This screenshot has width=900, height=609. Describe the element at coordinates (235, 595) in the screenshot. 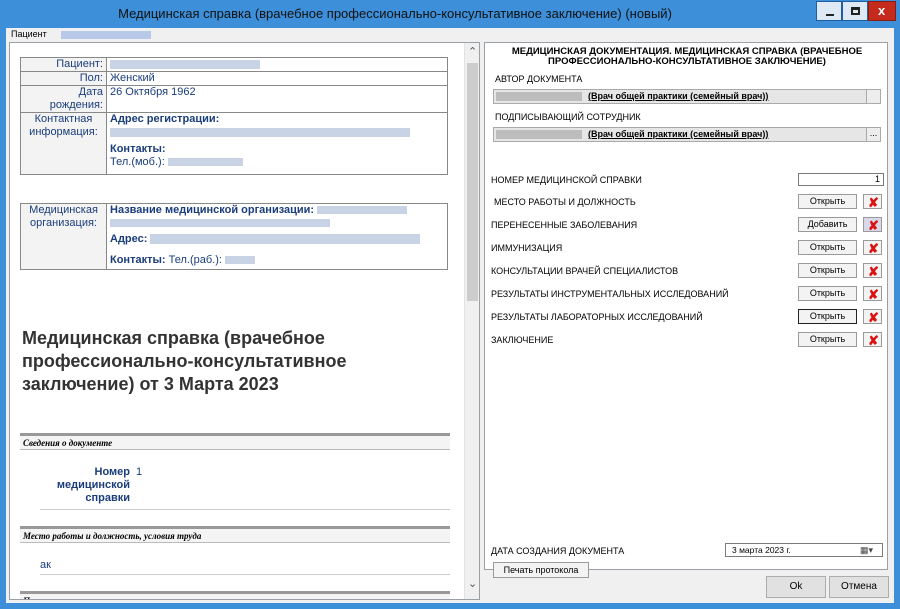

I see `section-next: Пр` at that location.